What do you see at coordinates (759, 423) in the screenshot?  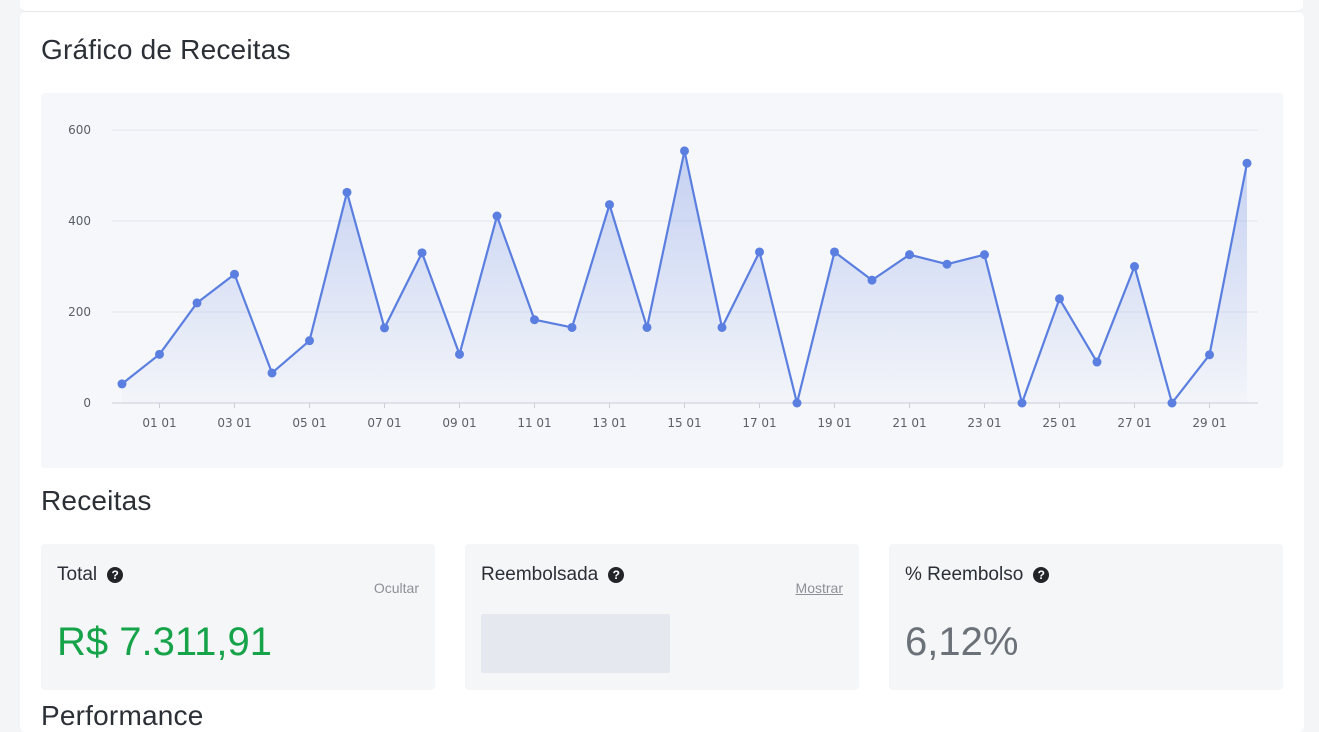 I see `x-tick-label: 17 01` at bounding box center [759, 423].